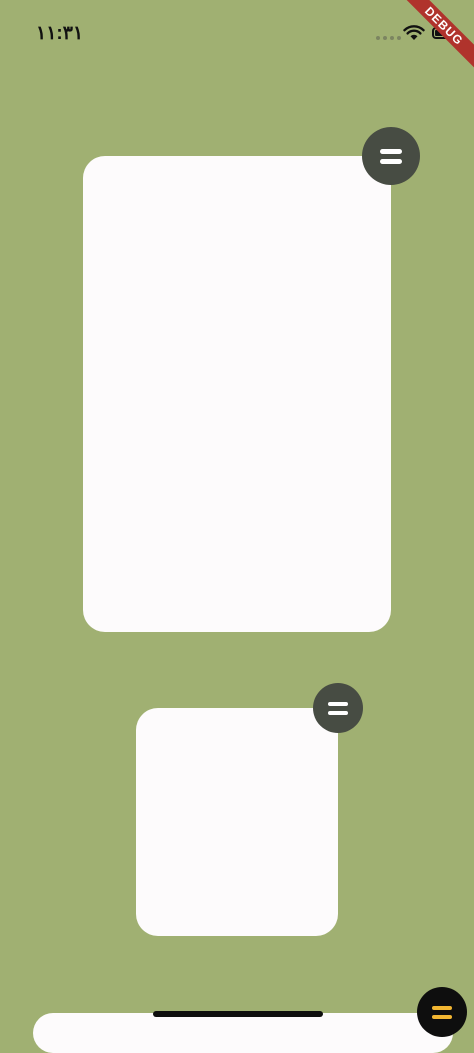 This screenshot has width=474, height=1053. I want to click on bottom-card-handle-button, so click(442, 1012).